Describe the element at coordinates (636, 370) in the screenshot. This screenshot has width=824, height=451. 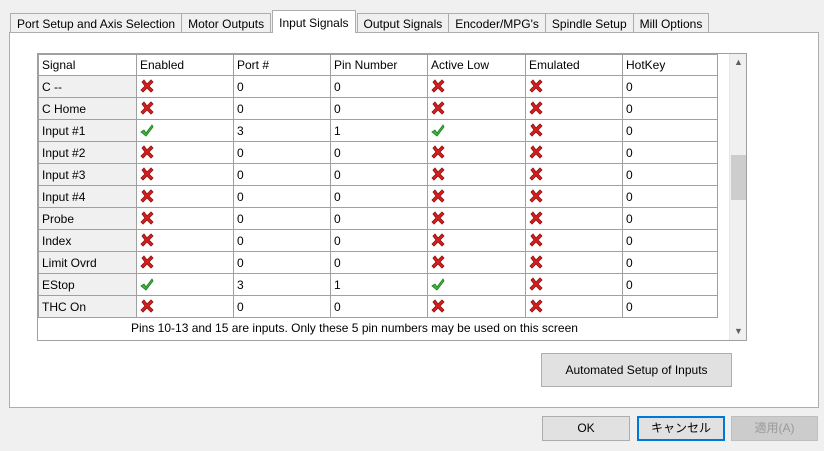
I see `automated-setup-button: Automated Setup of Inputs` at that location.